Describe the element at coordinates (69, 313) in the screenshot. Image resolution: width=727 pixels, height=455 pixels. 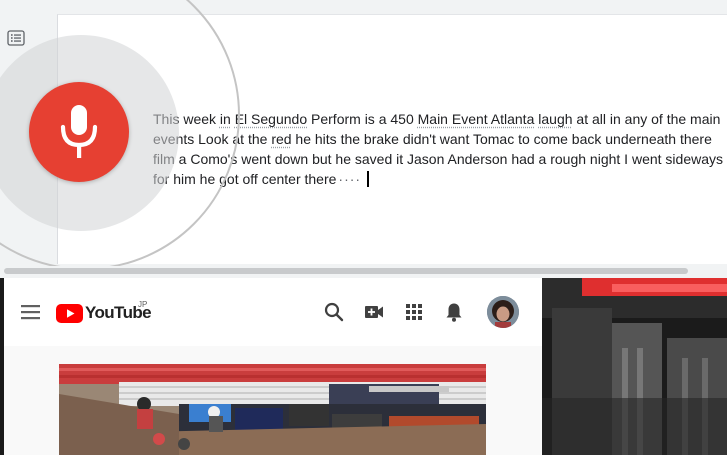
I see `youtube-play-logo-icon` at that location.